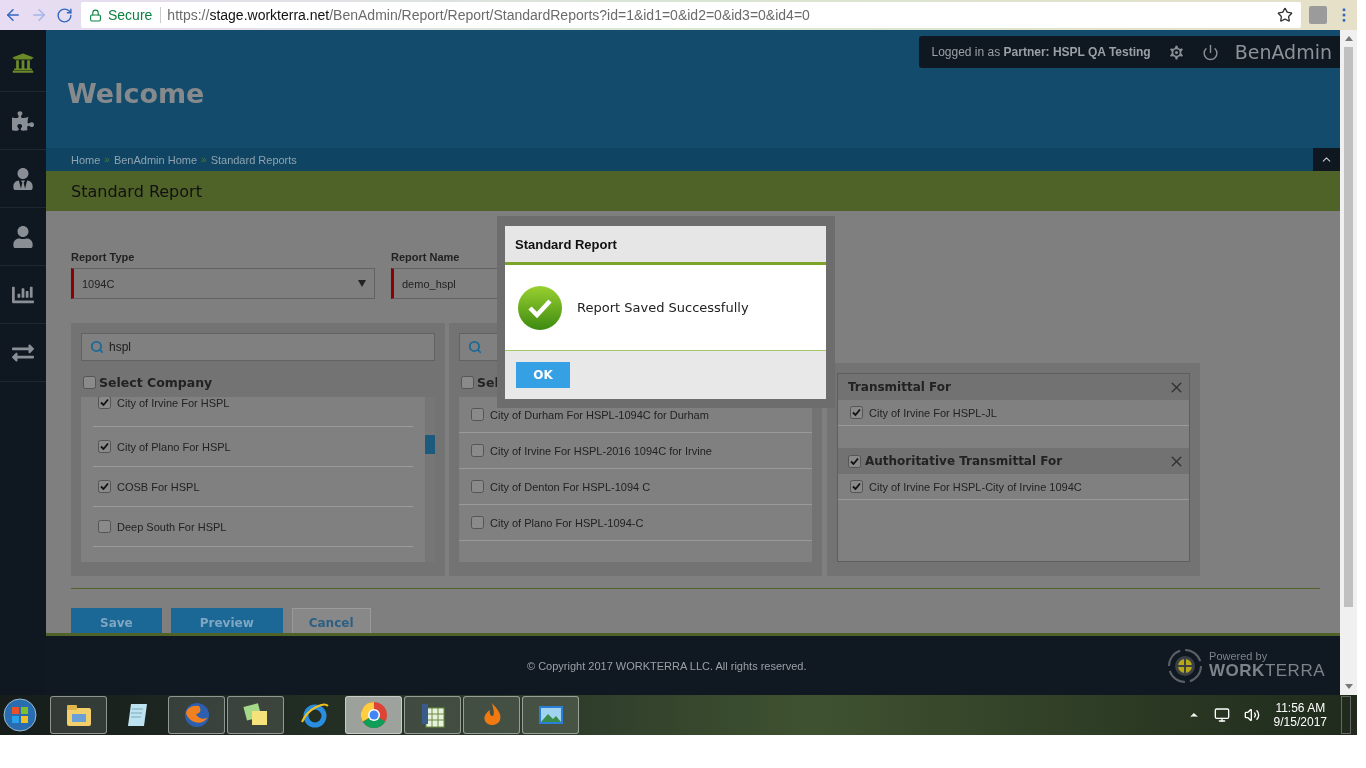 The image size is (1366, 768). Describe the element at coordinates (540, 307) in the screenshot. I see `success-check-icon` at that location.